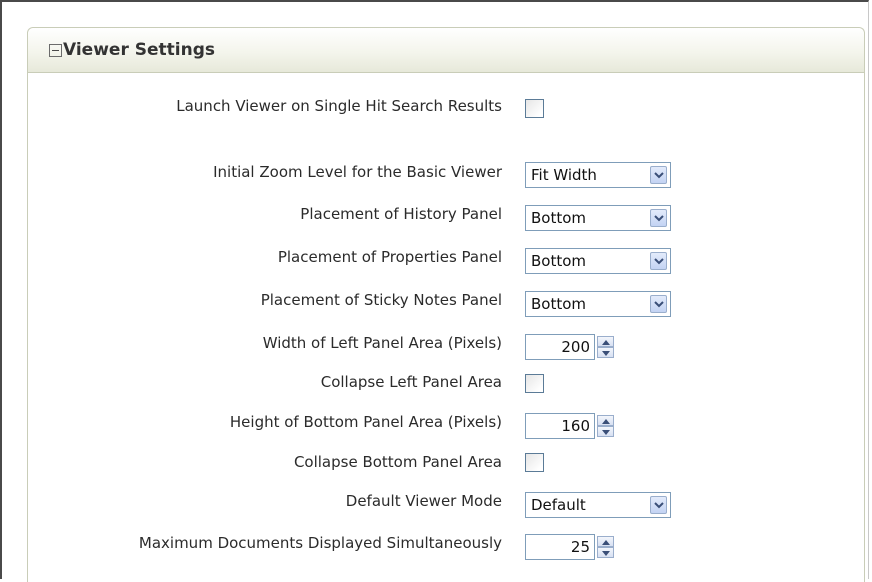 This screenshot has width=872, height=582. I want to click on bottom-panel-height-spinner: 160, so click(569, 426).